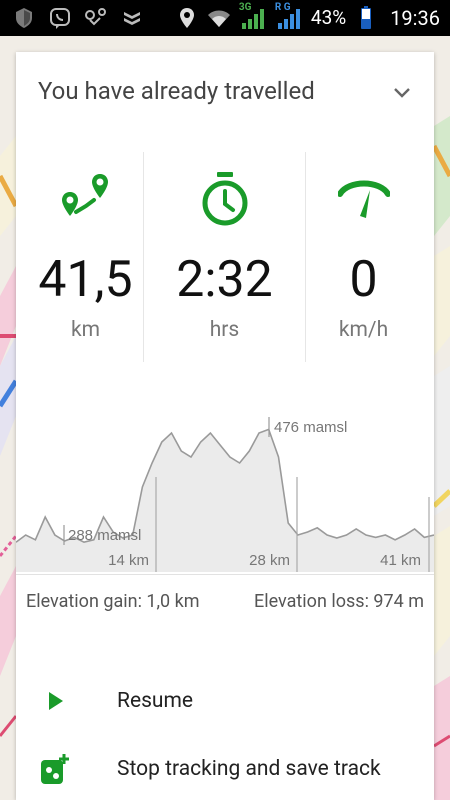 The width and height of the screenshot is (450, 800). I want to click on play-icon, so click(56, 701).